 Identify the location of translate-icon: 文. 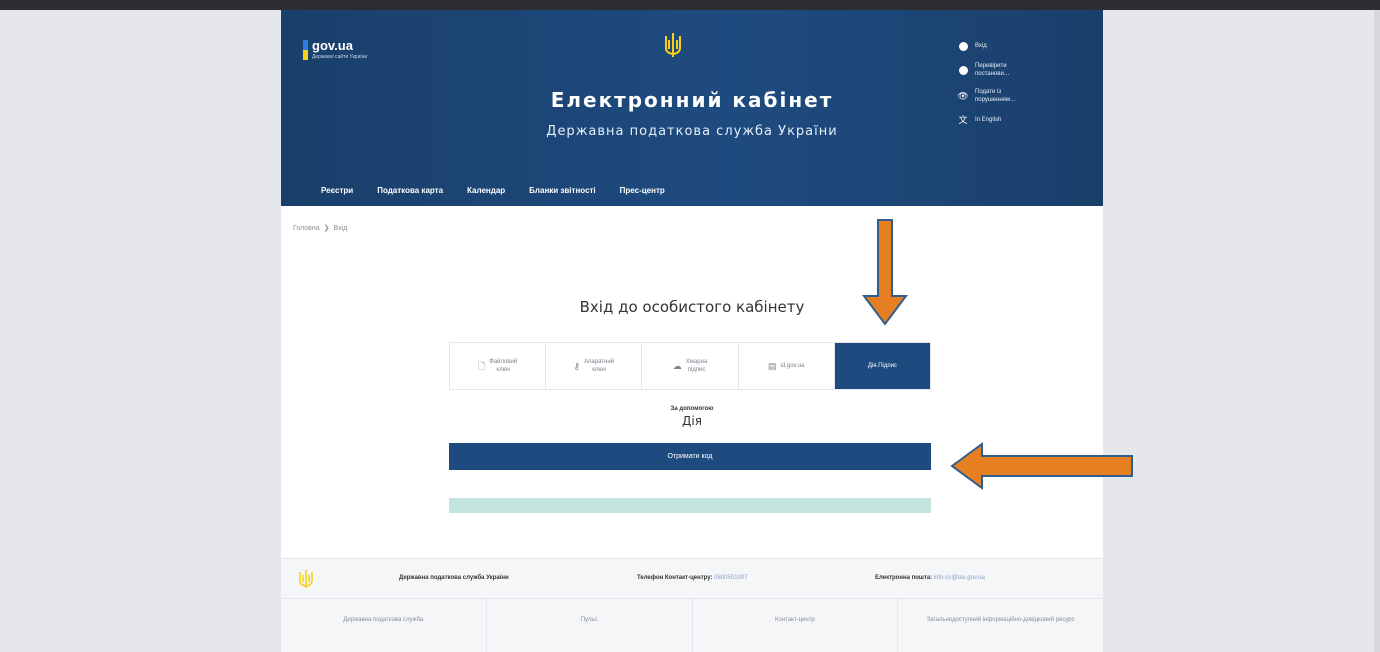
(963, 120).